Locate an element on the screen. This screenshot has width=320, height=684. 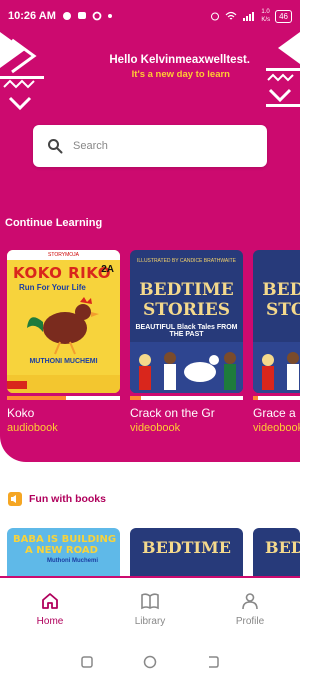
nav-library-label: Library is located at coordinates (150, 621).